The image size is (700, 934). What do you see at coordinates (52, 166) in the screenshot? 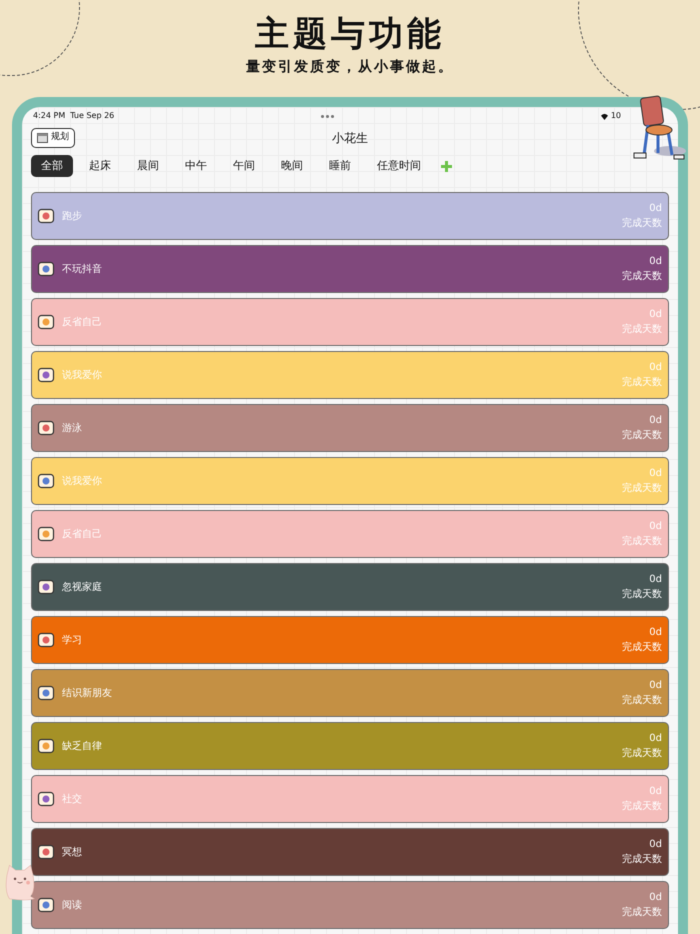
I see `tab: 全部` at bounding box center [52, 166].